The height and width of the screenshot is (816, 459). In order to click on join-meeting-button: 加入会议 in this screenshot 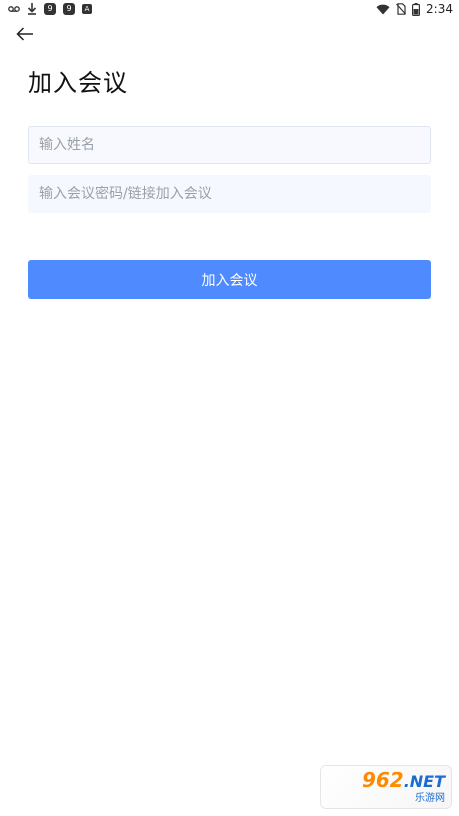, I will do `click(229, 279)`.